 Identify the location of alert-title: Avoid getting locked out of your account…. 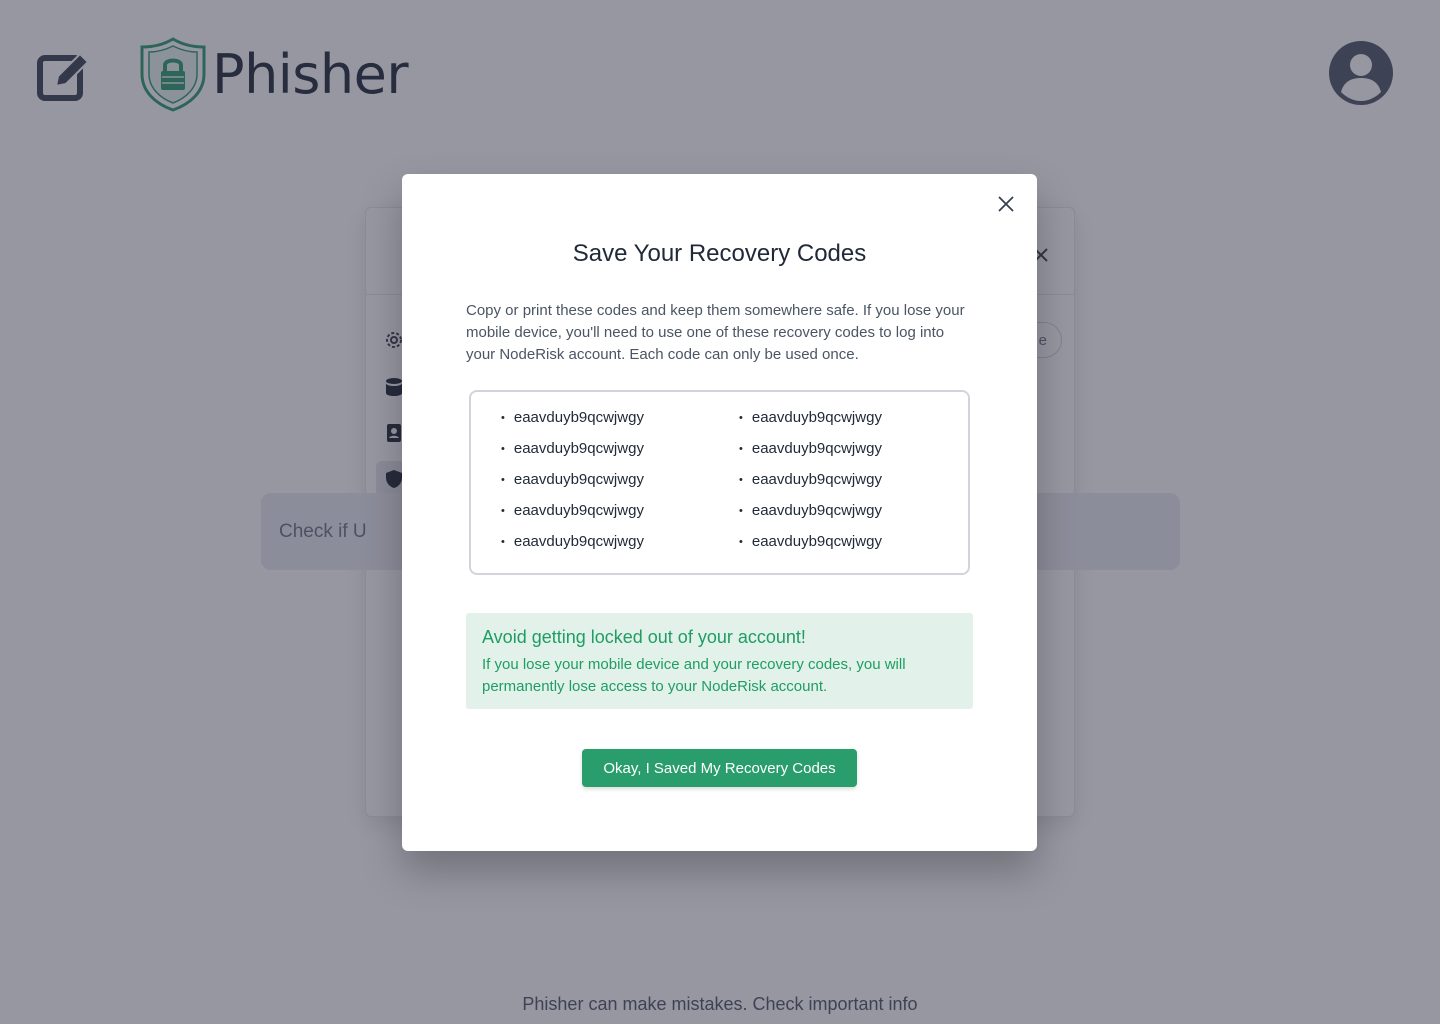
(644, 637).